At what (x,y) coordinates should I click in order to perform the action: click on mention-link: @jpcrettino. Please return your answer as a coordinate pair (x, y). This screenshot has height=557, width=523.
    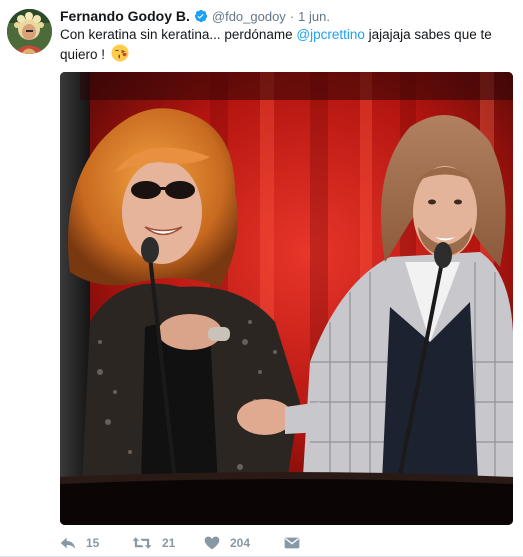
    Looking at the image, I should click on (330, 34).